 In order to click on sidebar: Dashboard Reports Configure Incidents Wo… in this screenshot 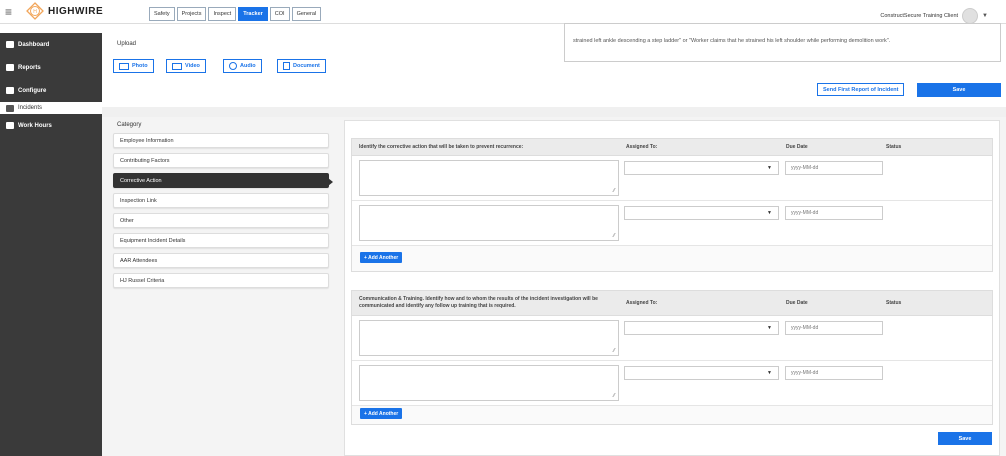, I will do `click(51, 244)`.